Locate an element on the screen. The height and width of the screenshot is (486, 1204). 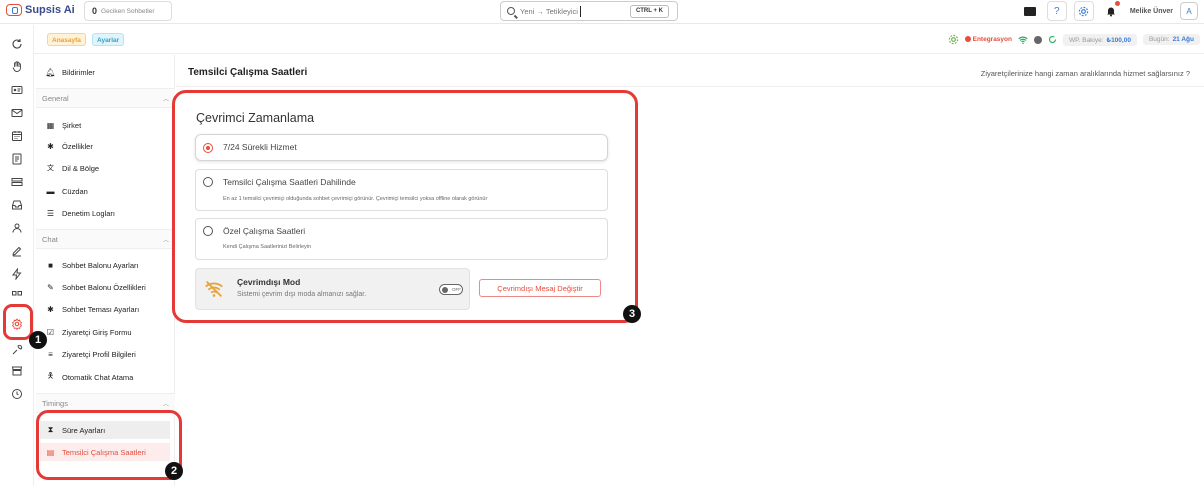
top-right-actions: ? Melike Ünver A is located at coordinates (1109, 11).